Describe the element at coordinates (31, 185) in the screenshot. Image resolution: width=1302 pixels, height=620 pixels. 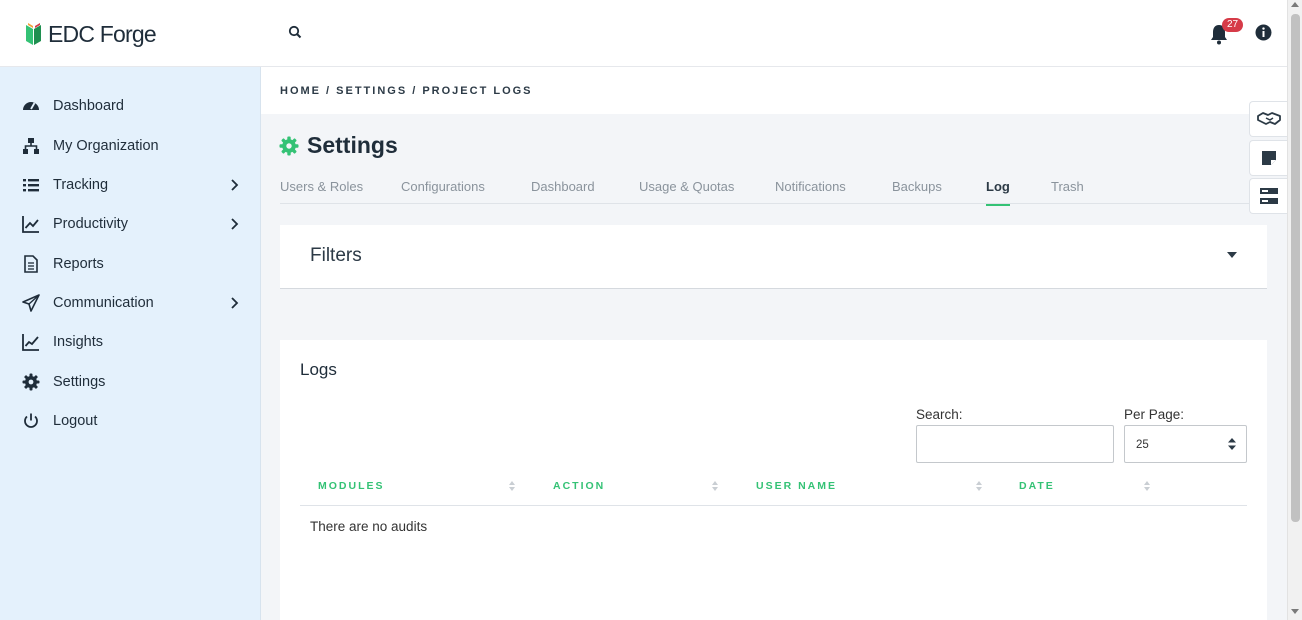
I see `list-icon` at that location.